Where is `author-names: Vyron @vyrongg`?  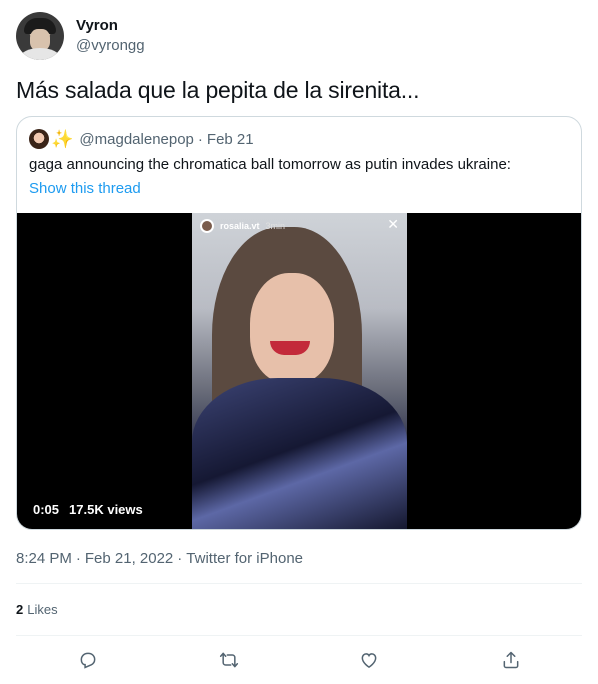
author-names: Vyron @vyrongg is located at coordinates (110, 36).